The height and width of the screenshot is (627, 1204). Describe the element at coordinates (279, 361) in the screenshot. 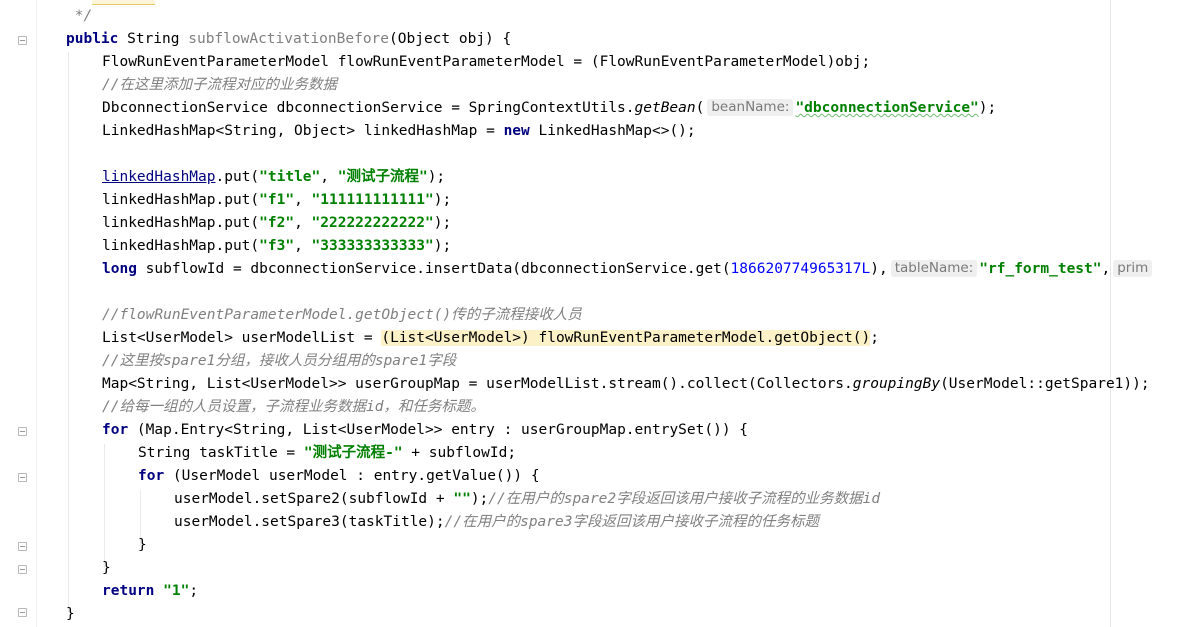

I see `code-comment: //这里按spare1分组，接收人员分组用的spare1字段` at that location.